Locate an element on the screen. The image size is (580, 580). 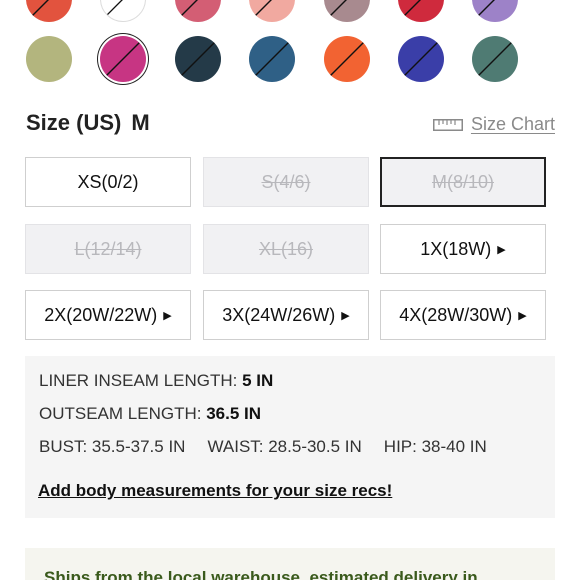
swatch-teal is located at coordinates (495, 59).